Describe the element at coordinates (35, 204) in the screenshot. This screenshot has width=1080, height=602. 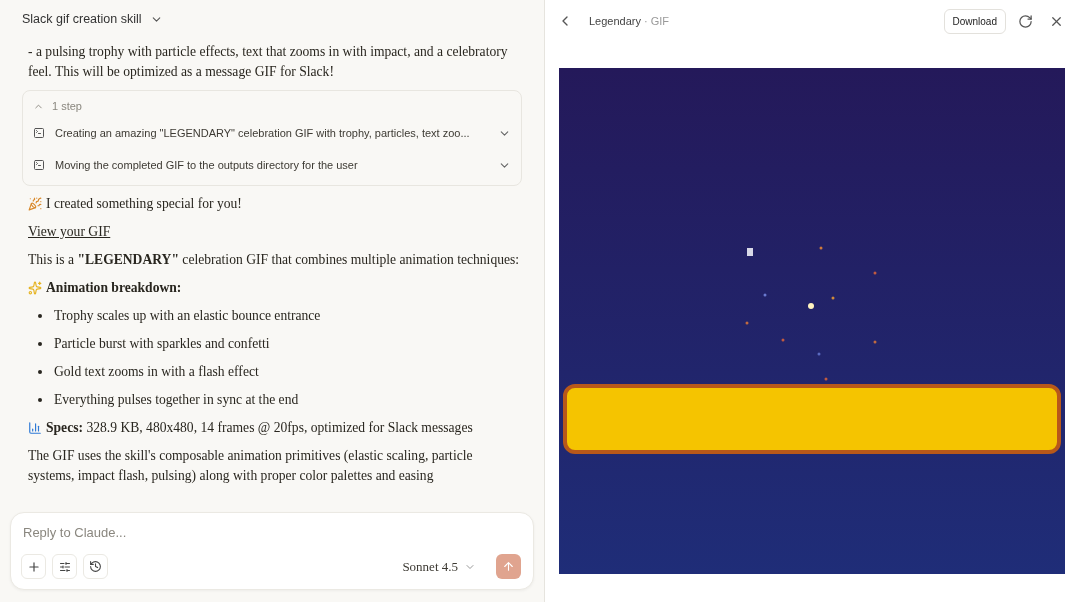
I see `party-popper-icon` at that location.